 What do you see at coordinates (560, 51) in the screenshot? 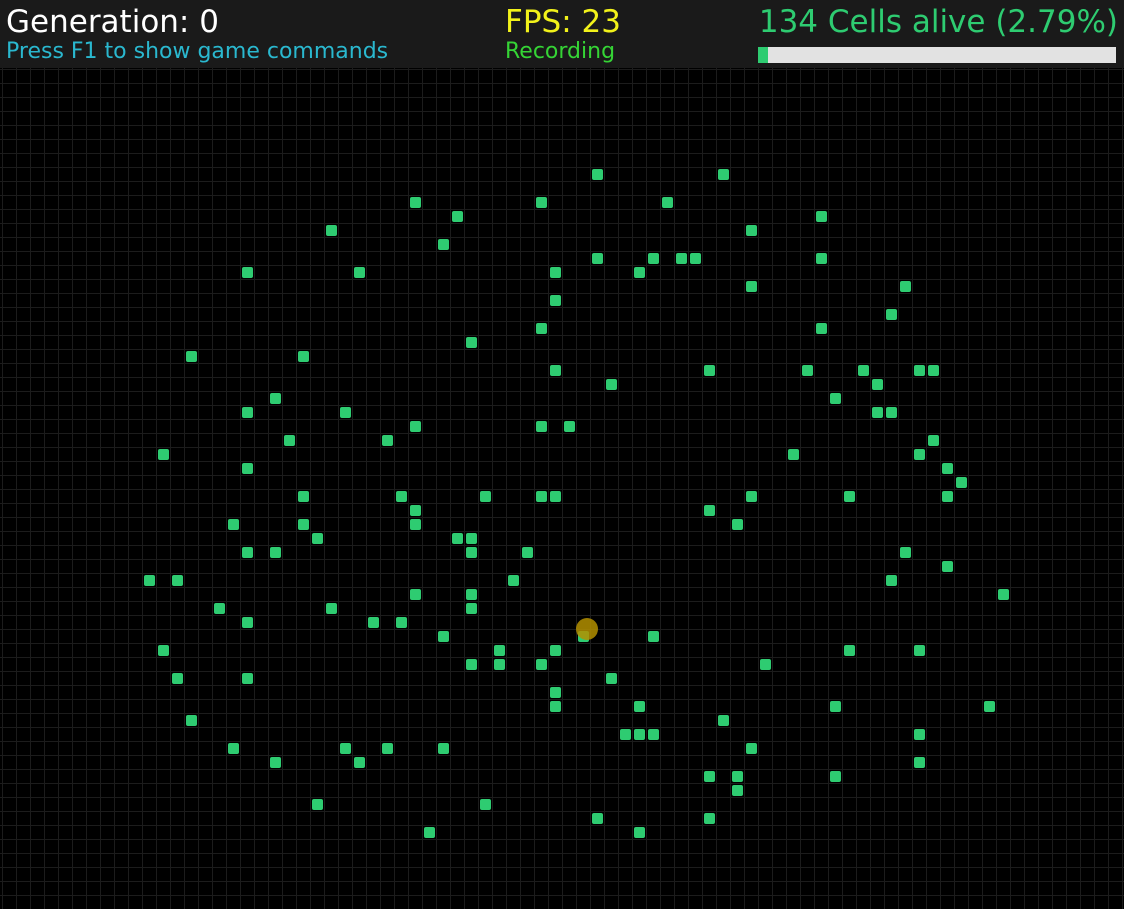
I see `recording-status: Recording` at bounding box center [560, 51].